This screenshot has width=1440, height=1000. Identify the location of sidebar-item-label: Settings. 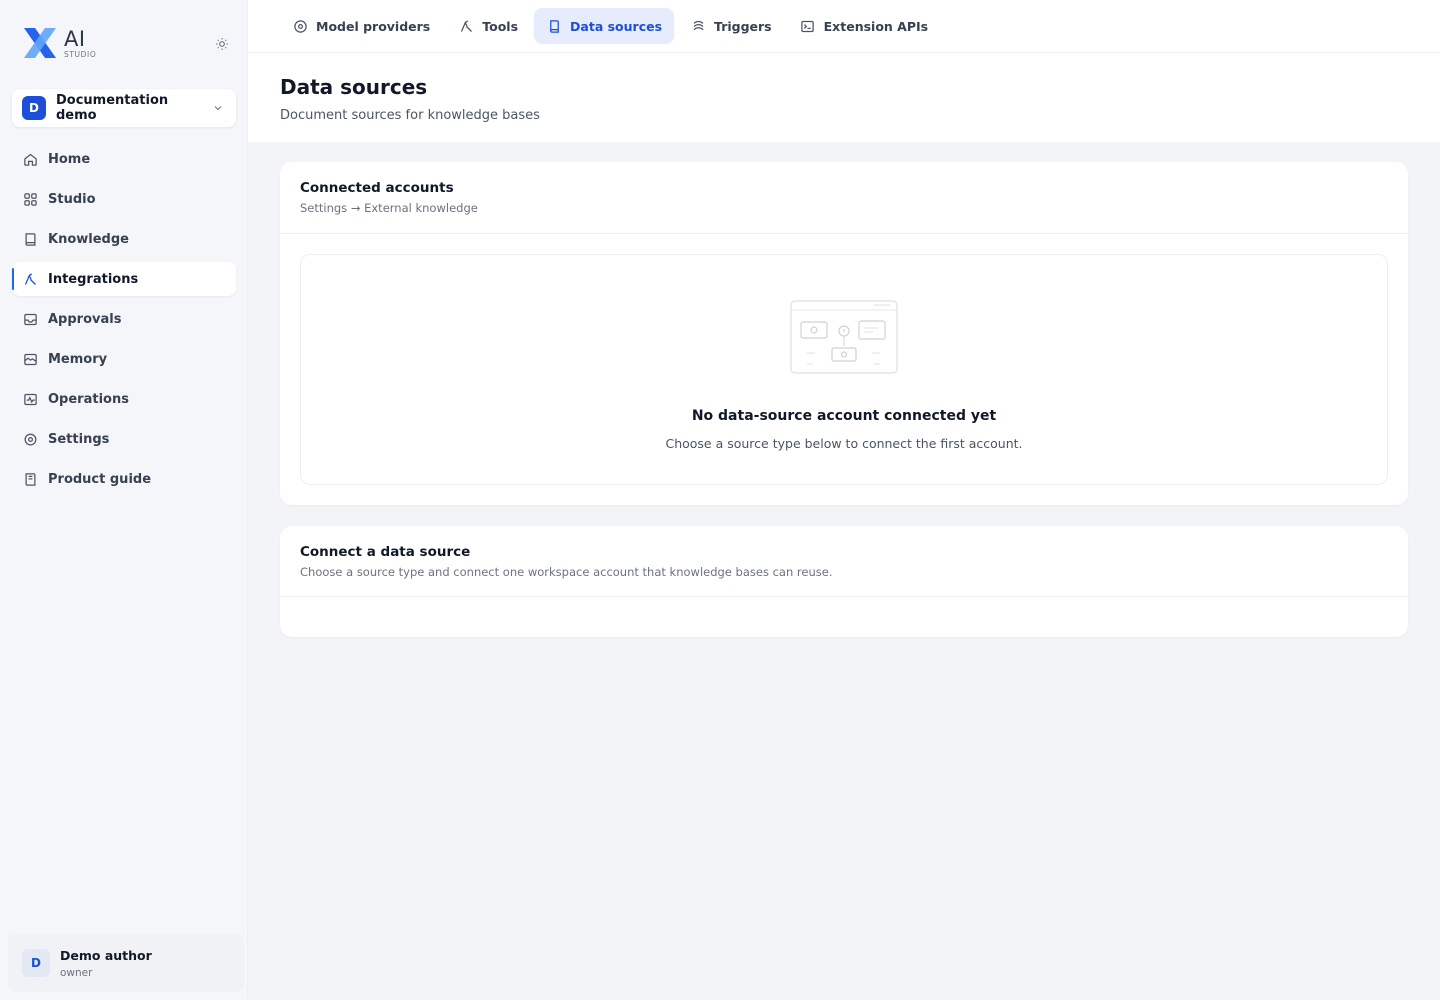
(79, 439).